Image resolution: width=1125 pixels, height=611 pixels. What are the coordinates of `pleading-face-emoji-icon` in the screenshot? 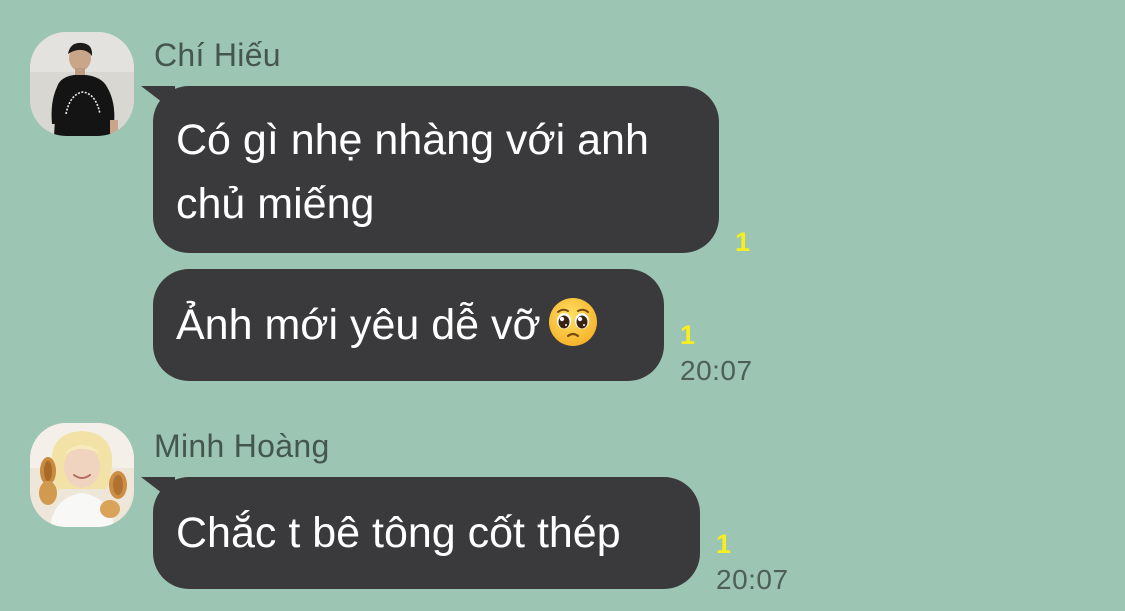 It's located at (573, 322).